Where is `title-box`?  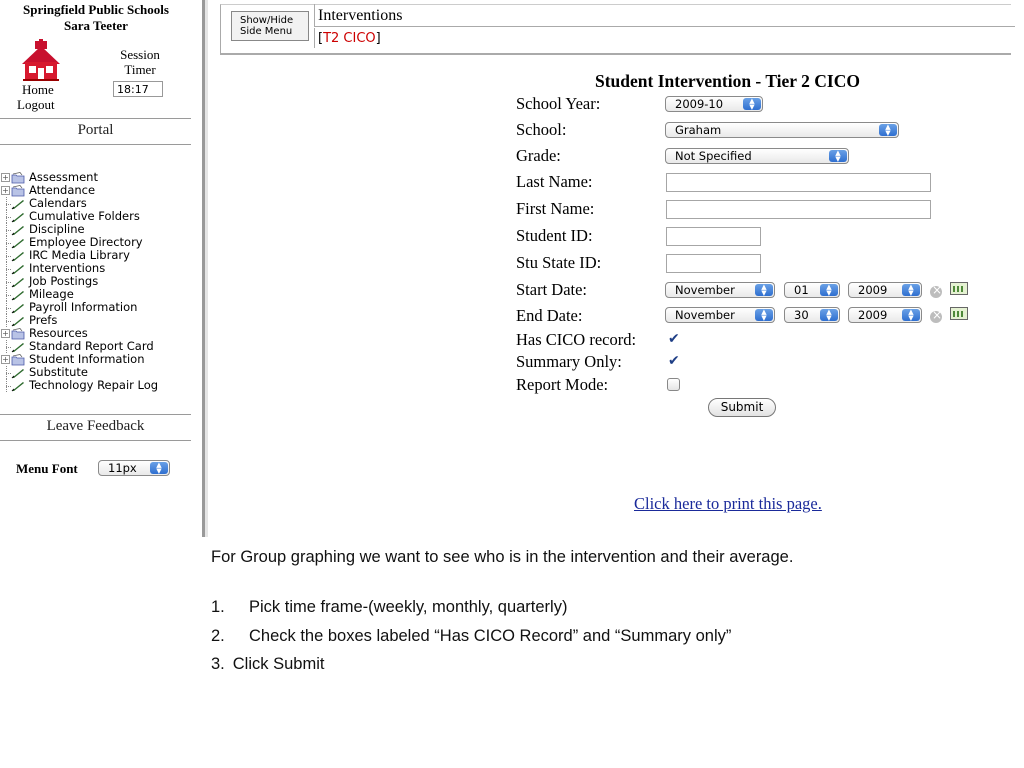
title-box is located at coordinates (664, 15).